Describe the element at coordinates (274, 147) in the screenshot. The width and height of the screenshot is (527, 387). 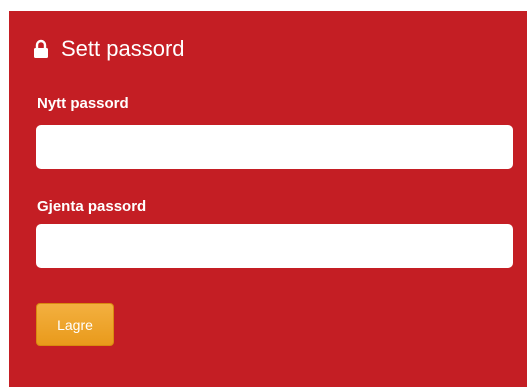
I see `new-password-field` at that location.